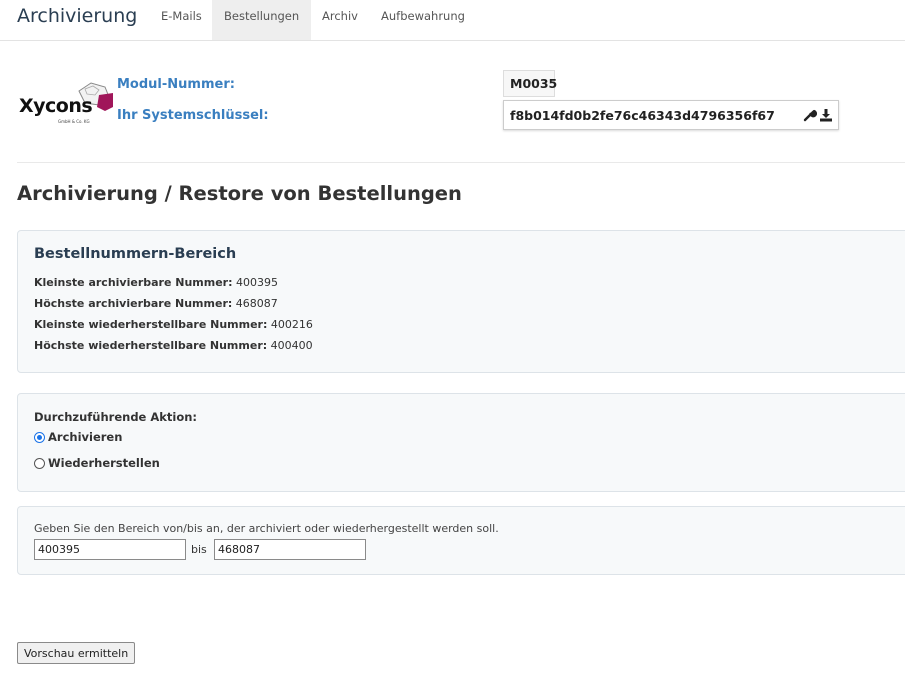 Image resolution: width=905 pixels, height=700 pixels. Describe the element at coordinates (239, 193) in the screenshot. I see `page-title: Archivierung / Restore von Bestellungen` at that location.